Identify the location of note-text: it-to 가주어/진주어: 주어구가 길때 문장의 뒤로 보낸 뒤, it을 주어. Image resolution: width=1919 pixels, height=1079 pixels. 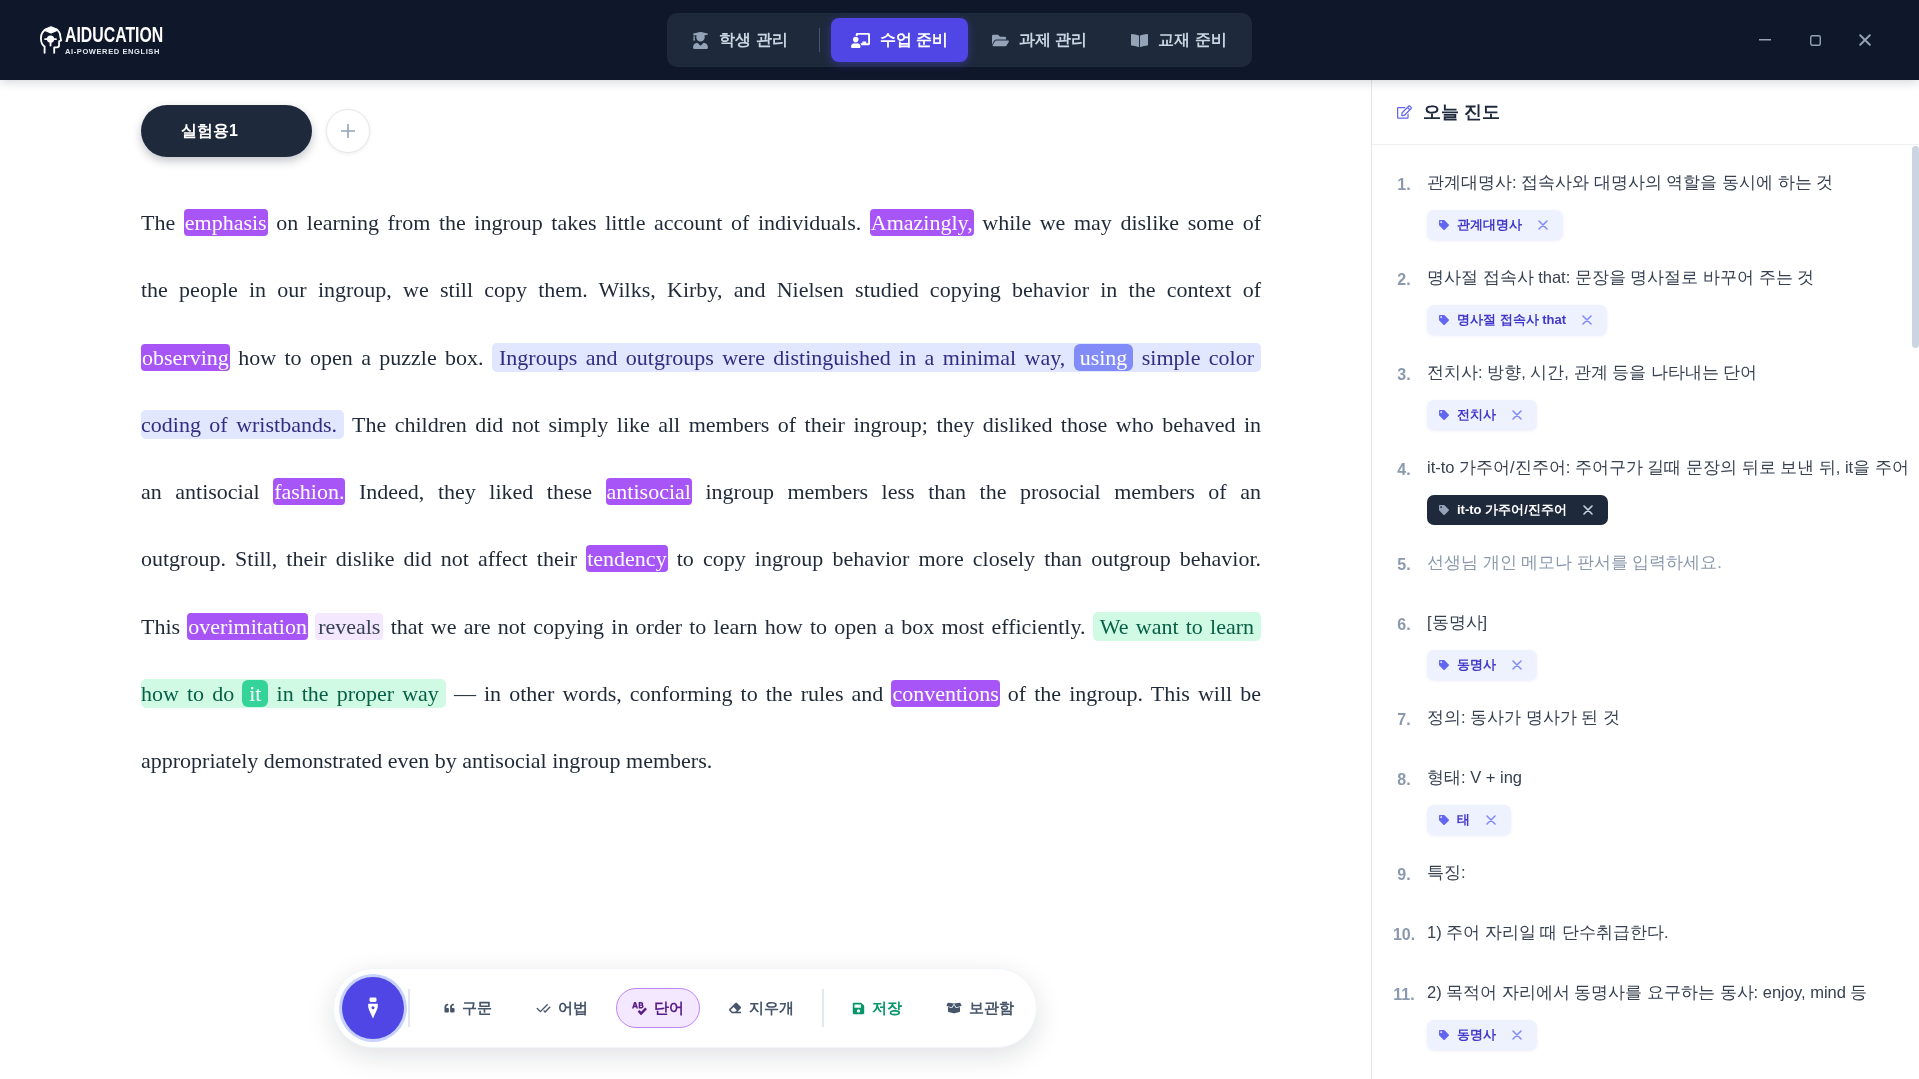
(1668, 467).